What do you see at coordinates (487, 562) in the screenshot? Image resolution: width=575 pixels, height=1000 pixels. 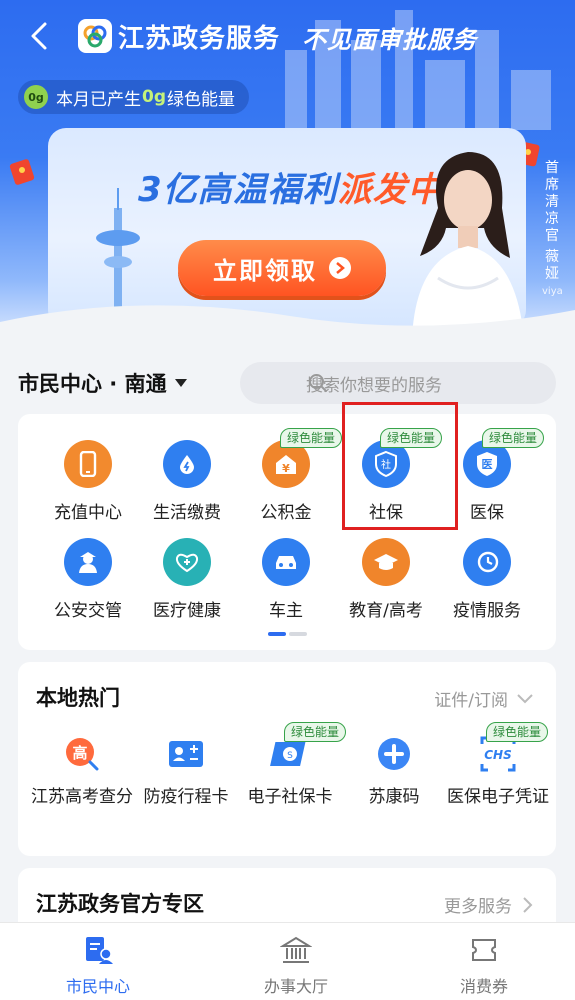 I see `clock-history-icon` at bounding box center [487, 562].